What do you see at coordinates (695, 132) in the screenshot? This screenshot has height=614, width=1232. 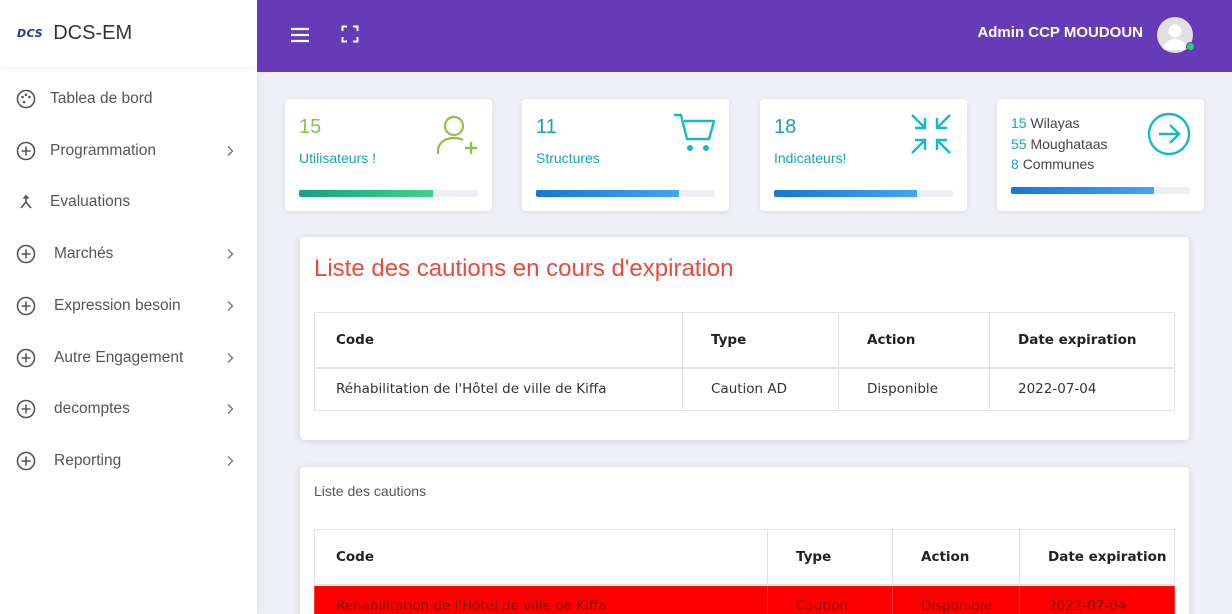 I see `cart-icon` at bounding box center [695, 132].